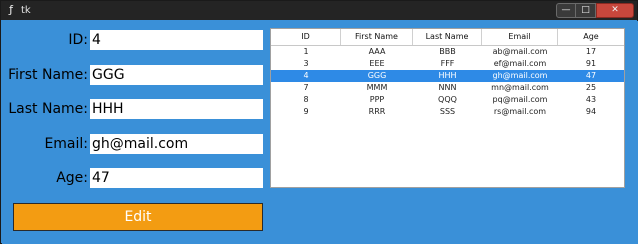 The image size is (638, 244). What do you see at coordinates (306, 111) in the screenshot?
I see `cell-id: 9` at bounding box center [306, 111].